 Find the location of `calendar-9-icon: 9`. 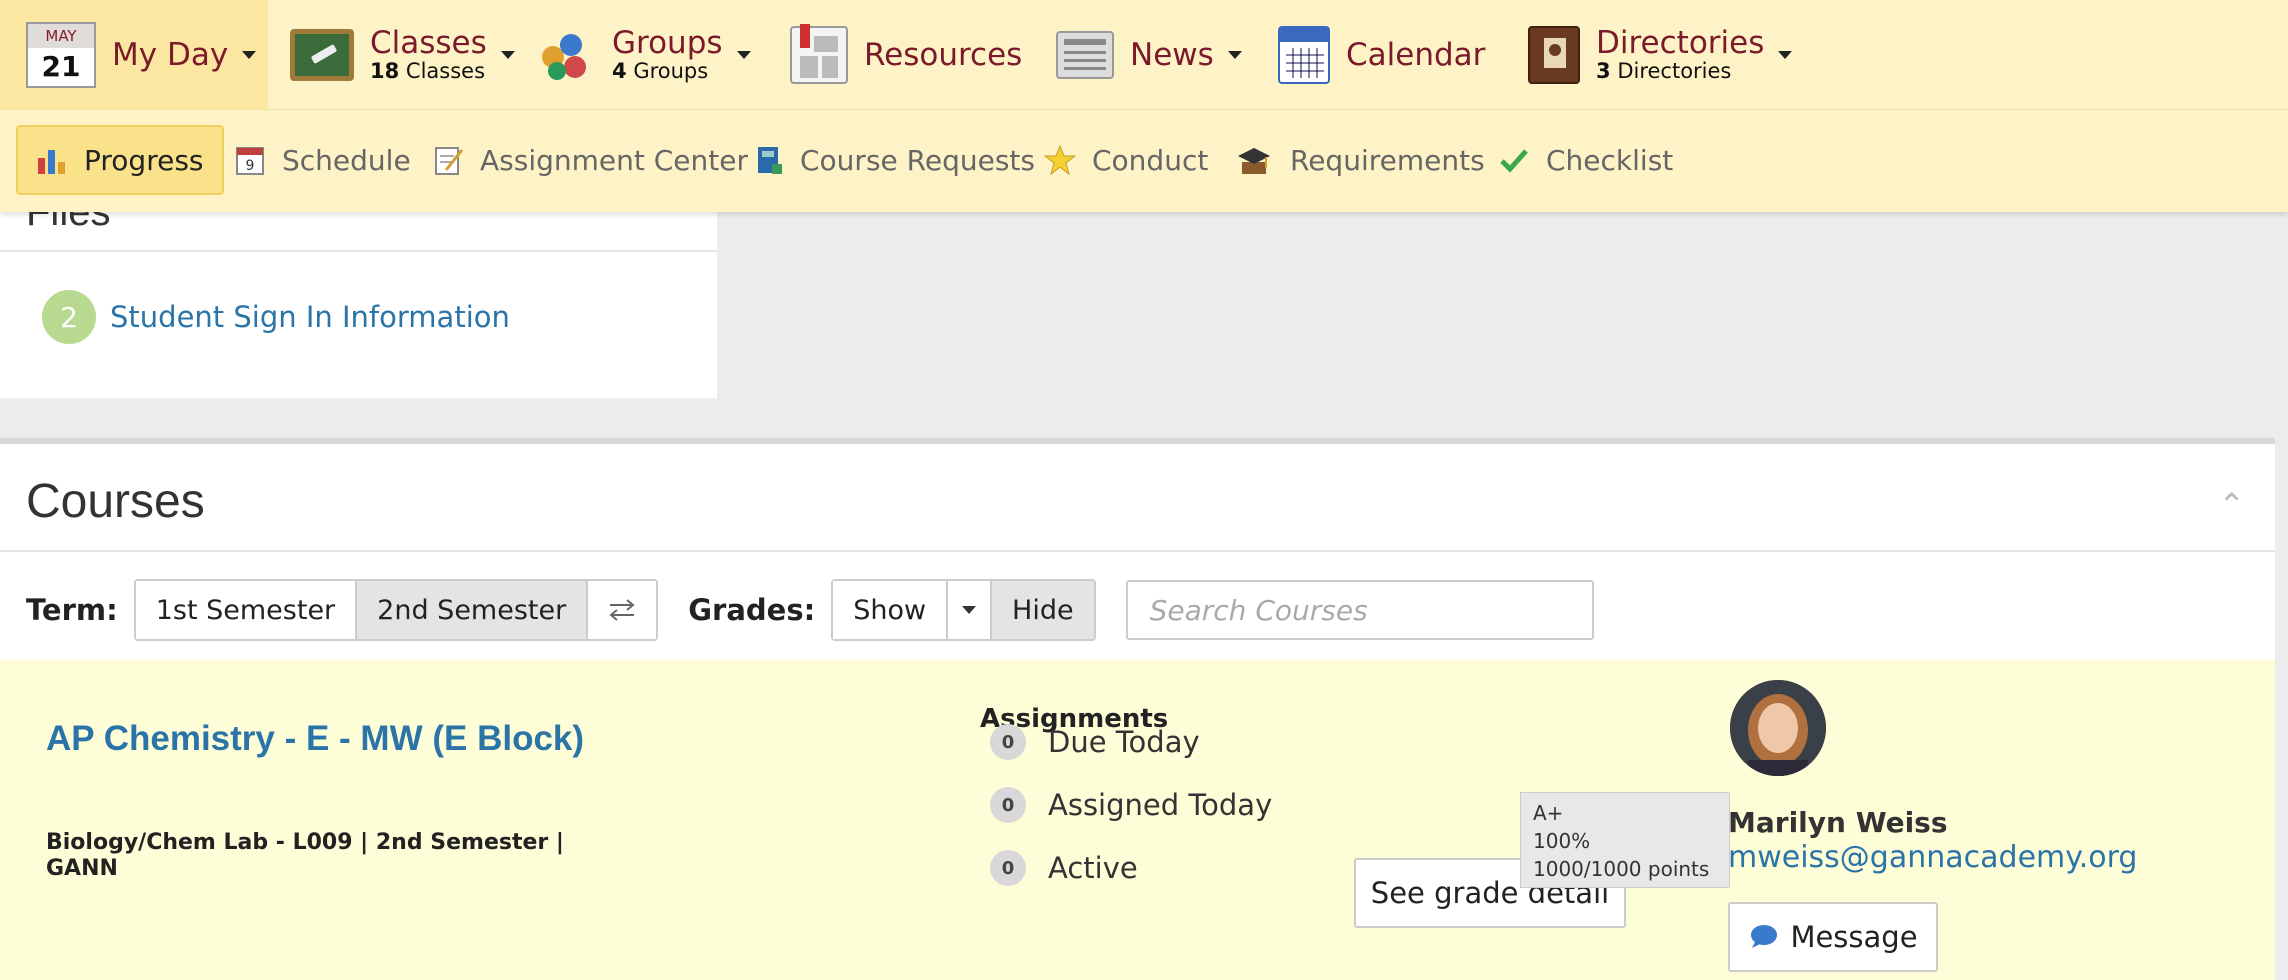

calendar-9-icon: 9 is located at coordinates (250, 161).